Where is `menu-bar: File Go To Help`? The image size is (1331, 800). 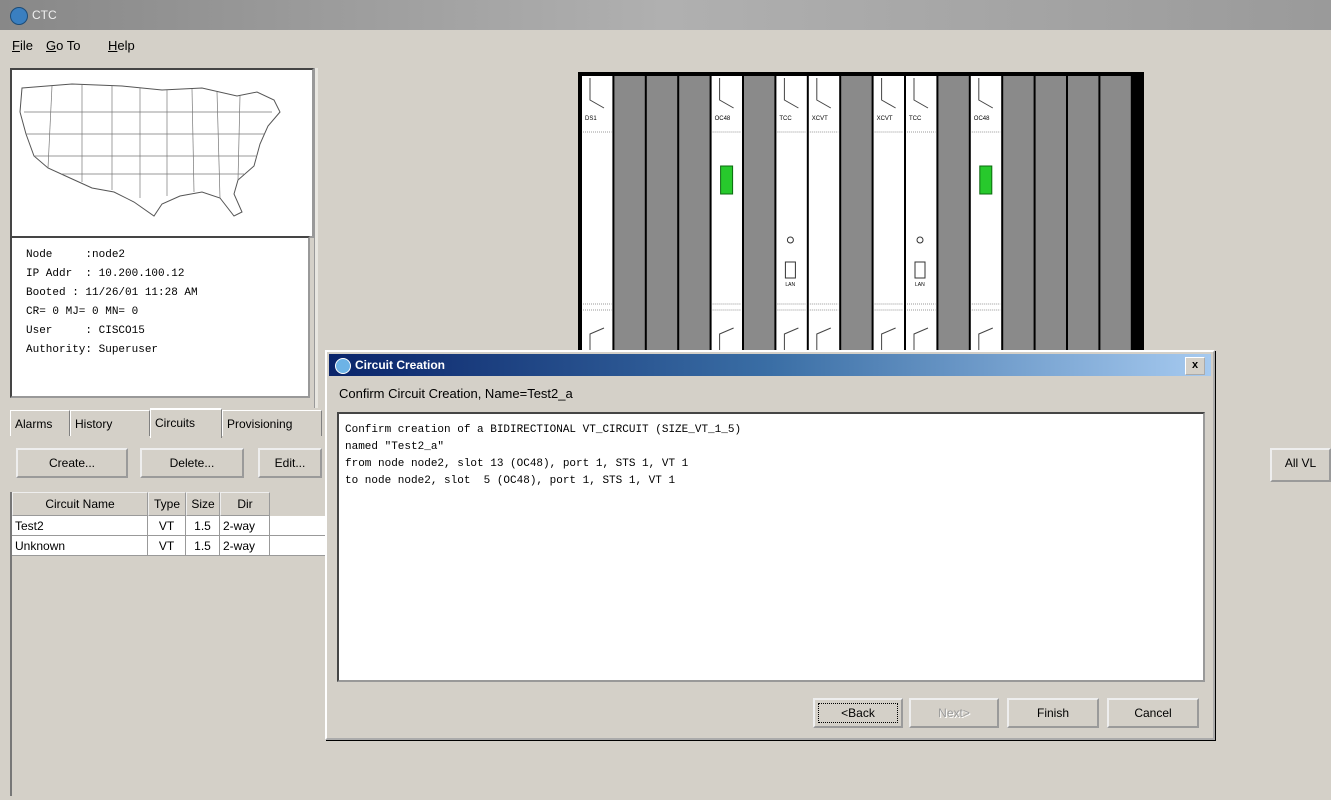
menu-bar: File Go To Help is located at coordinates (665, 45).